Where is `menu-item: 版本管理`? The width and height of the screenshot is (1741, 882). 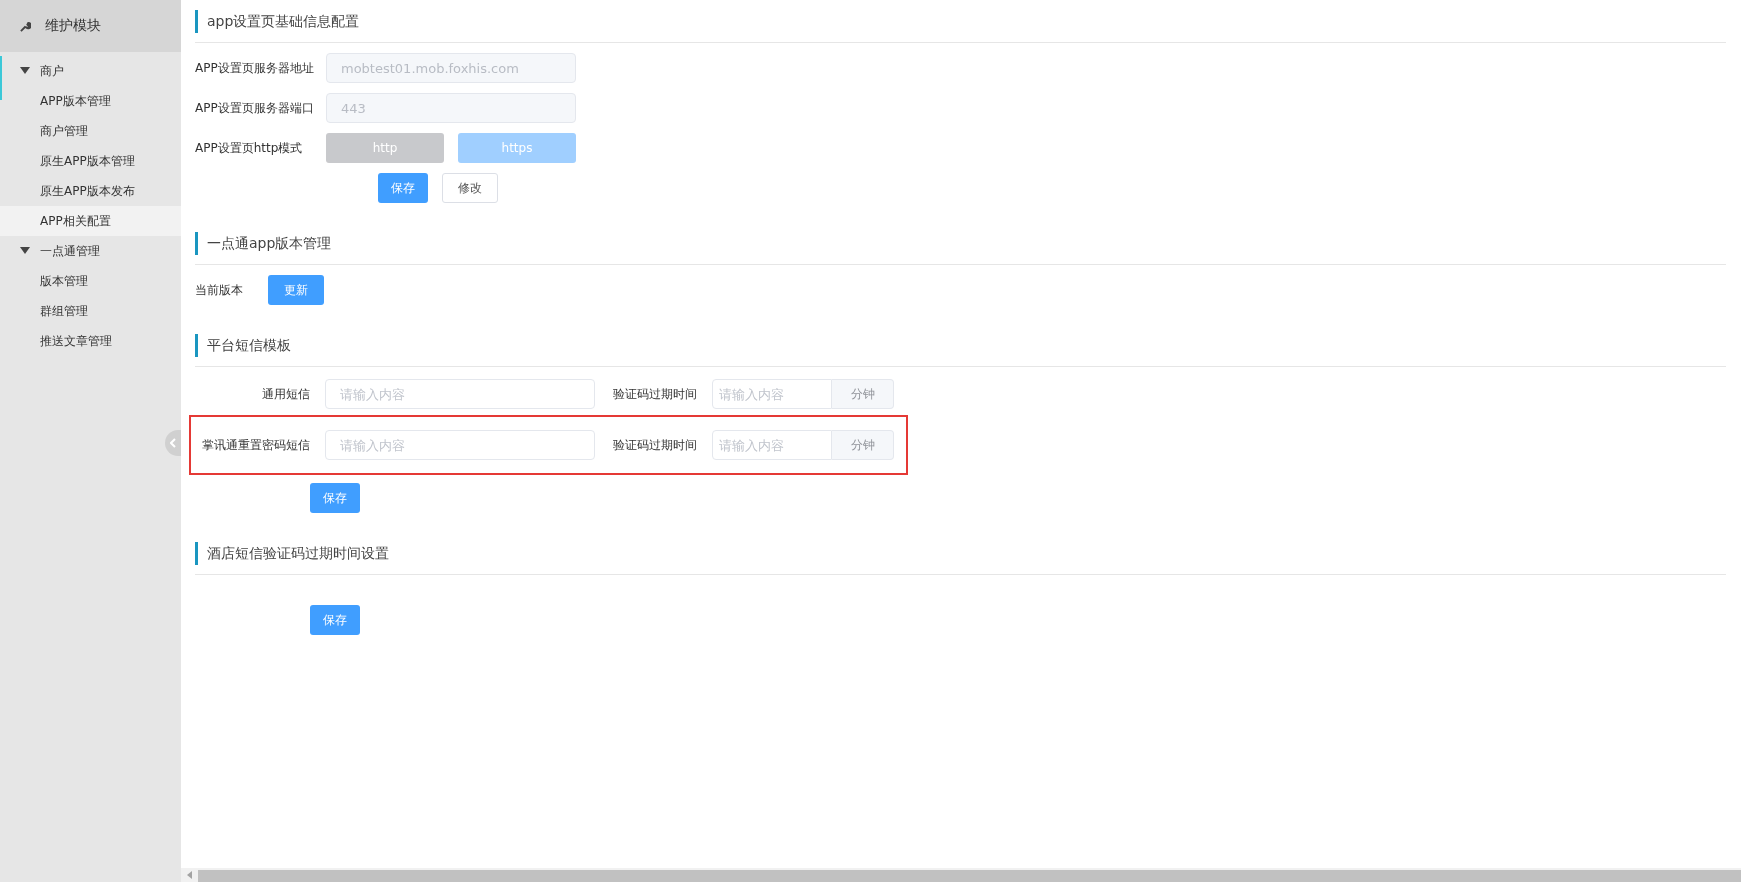
menu-item: 版本管理 is located at coordinates (90, 281).